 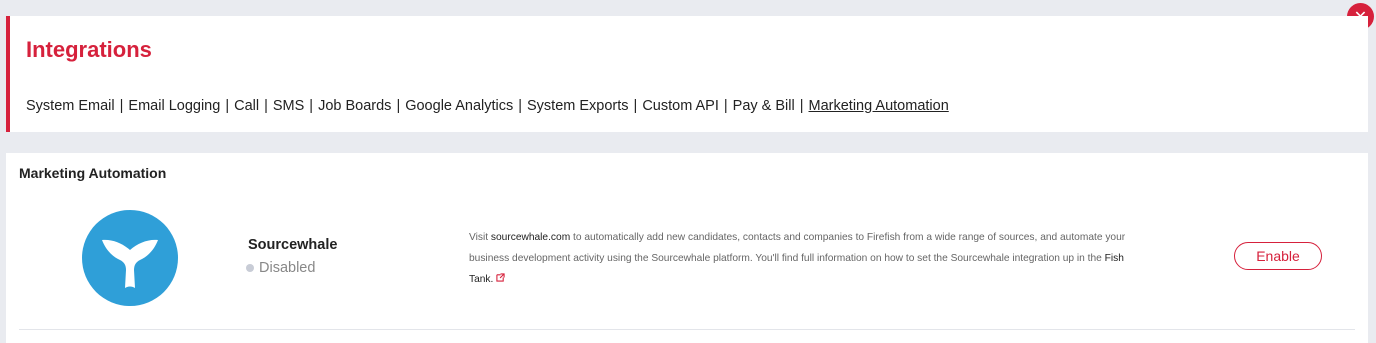 I want to click on sourcewhale-logo-icon, so click(x=130, y=258).